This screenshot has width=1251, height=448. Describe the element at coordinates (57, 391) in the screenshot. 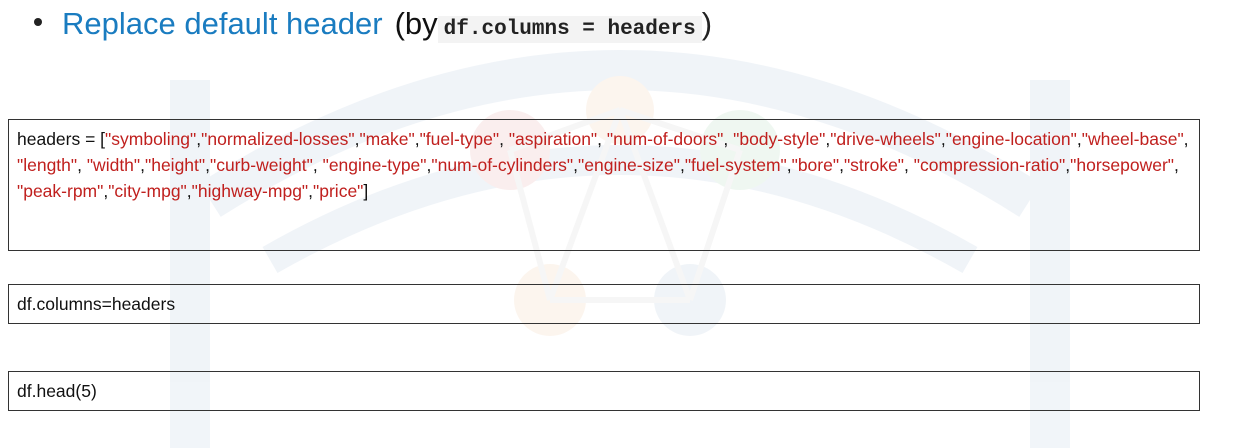

I see `head-code-text: df.head(5)` at that location.